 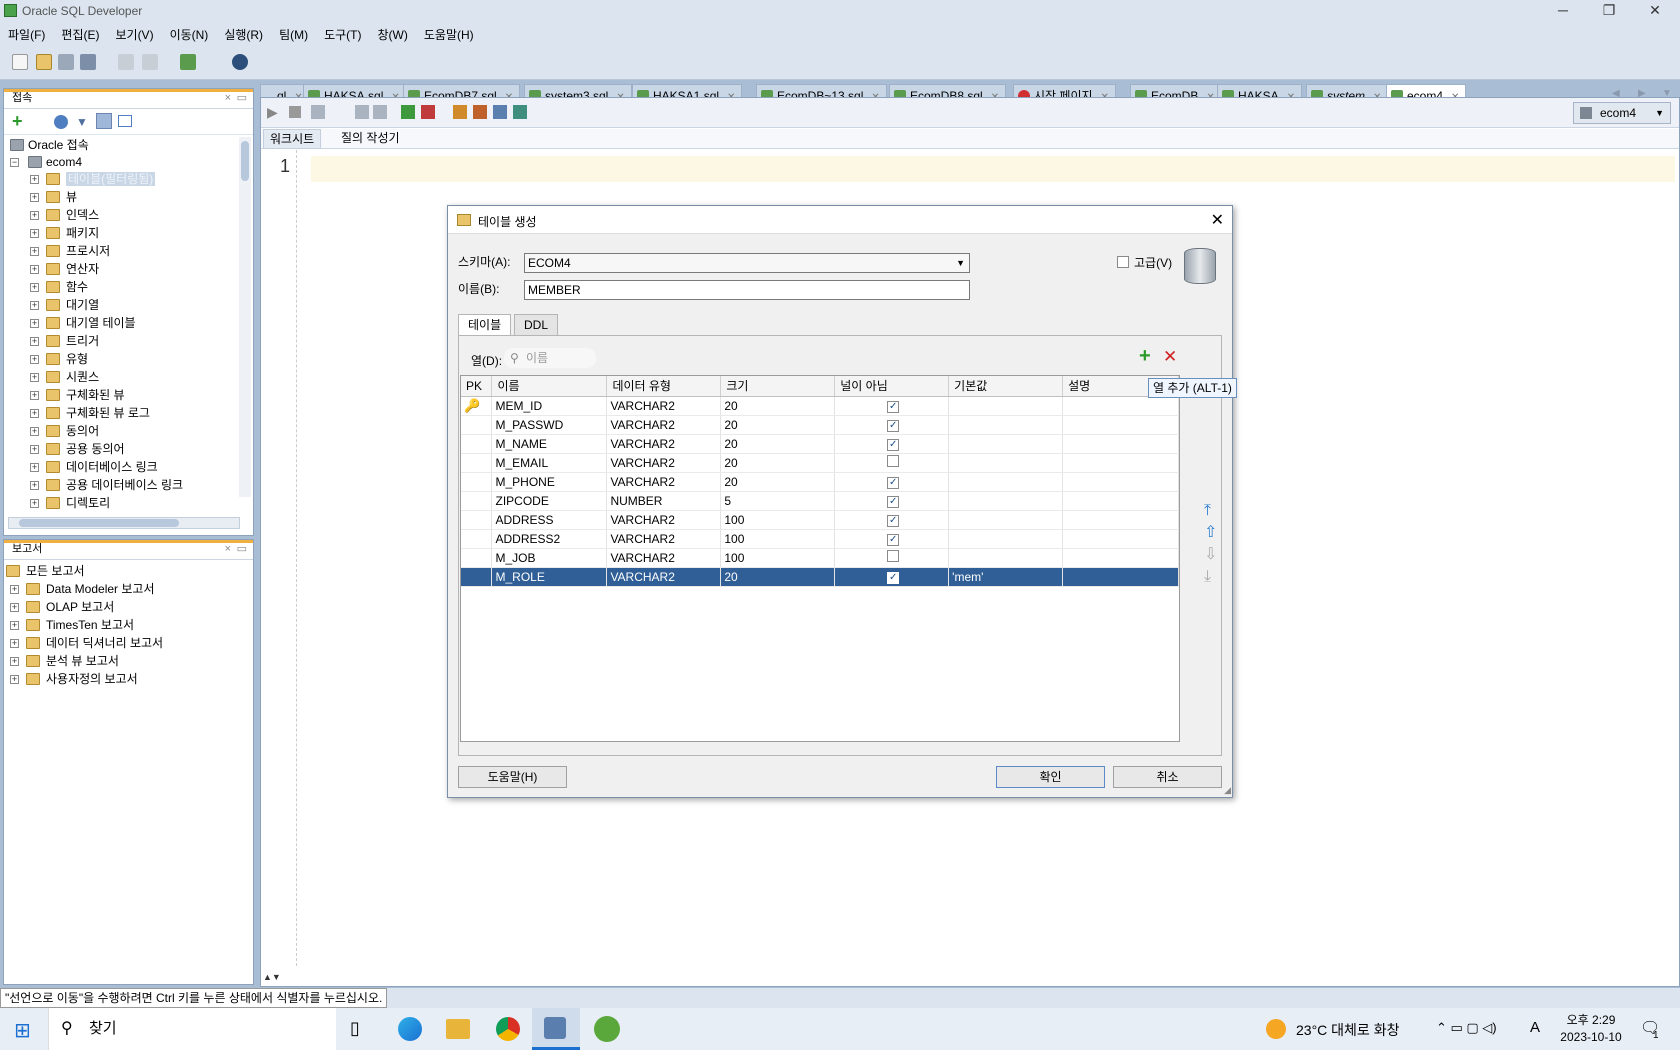 I want to click on tree-item: + 인덱스, so click(x=63, y=215).